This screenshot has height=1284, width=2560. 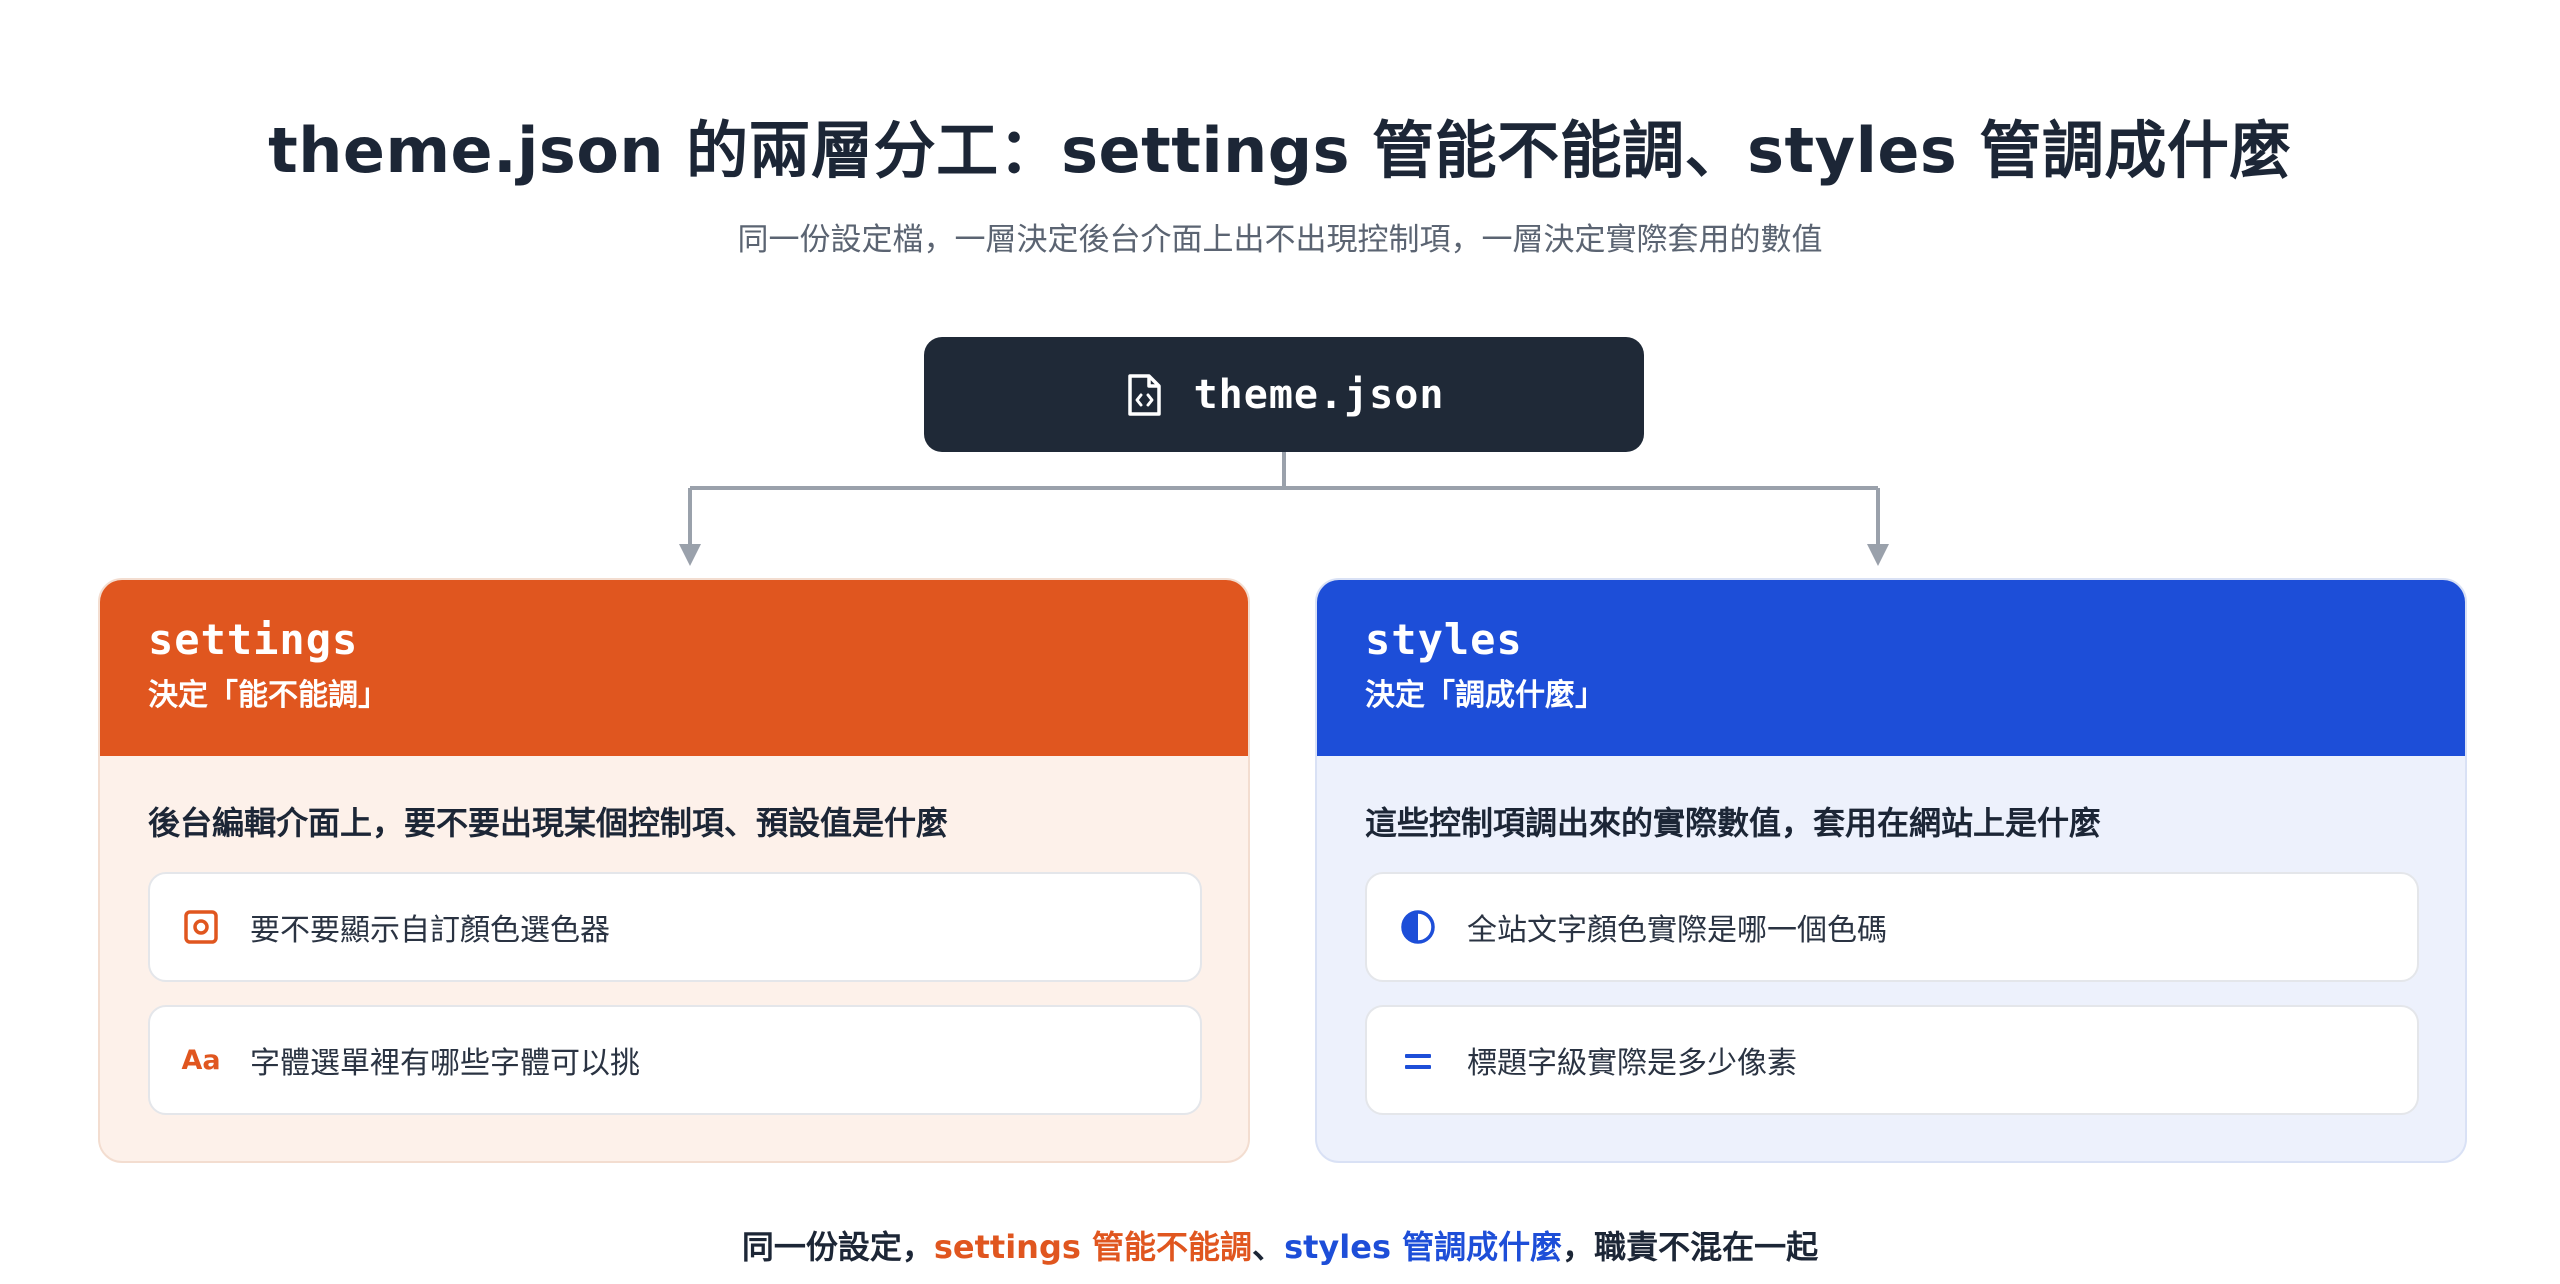 I want to click on root-node-label: theme.json, so click(x=1319, y=394).